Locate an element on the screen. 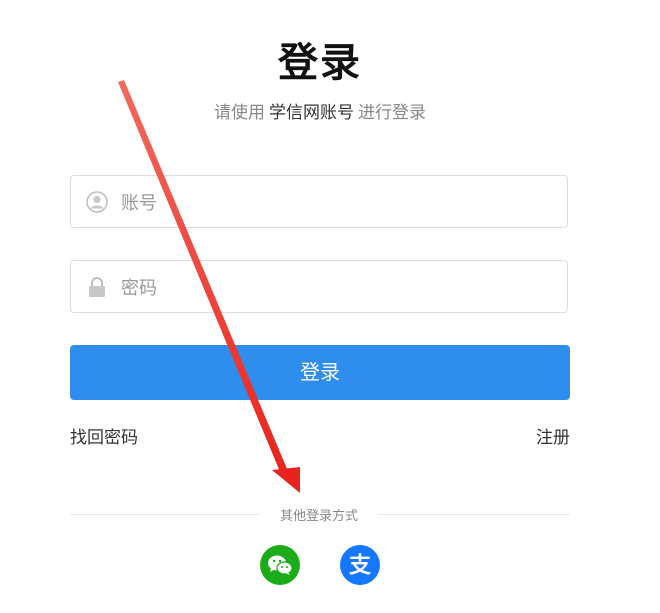 The height and width of the screenshot is (613, 660). alipay-icon: 支 is located at coordinates (360, 566).